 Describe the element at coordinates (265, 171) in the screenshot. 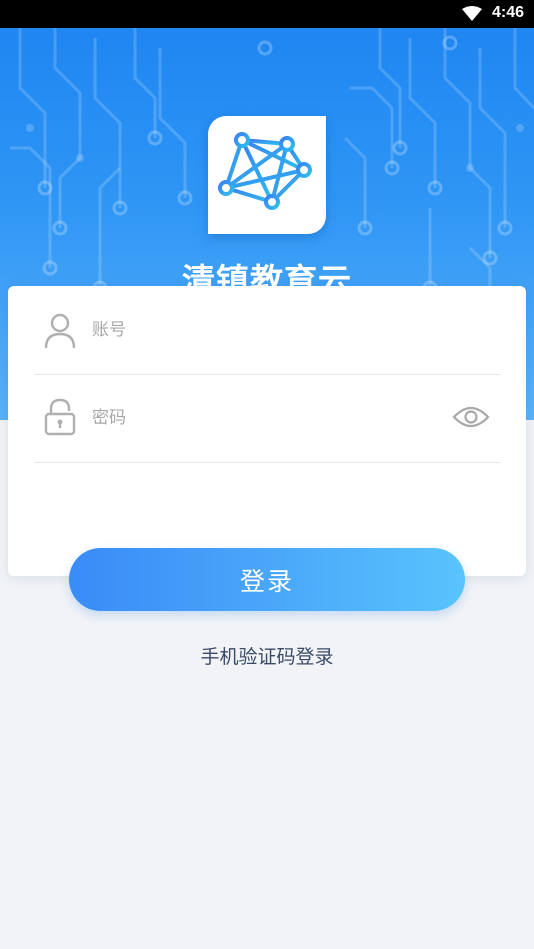

I see `network-logo-icon` at that location.